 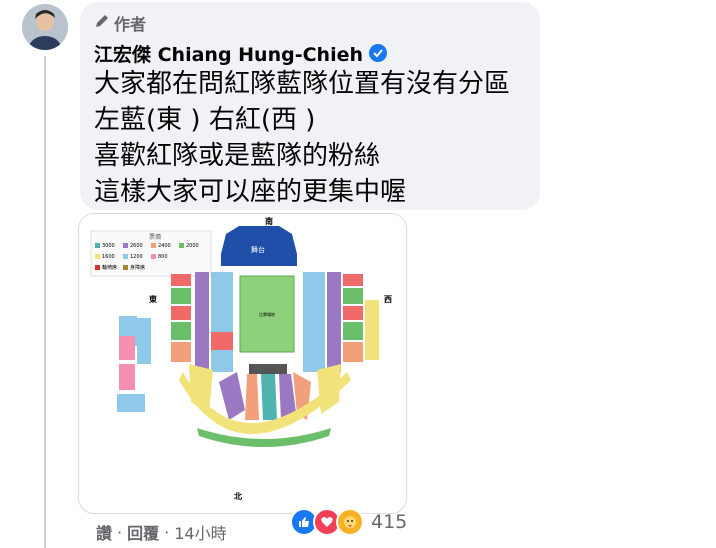 What do you see at coordinates (45, 302) in the screenshot?
I see `comment-thread-line` at bounding box center [45, 302].